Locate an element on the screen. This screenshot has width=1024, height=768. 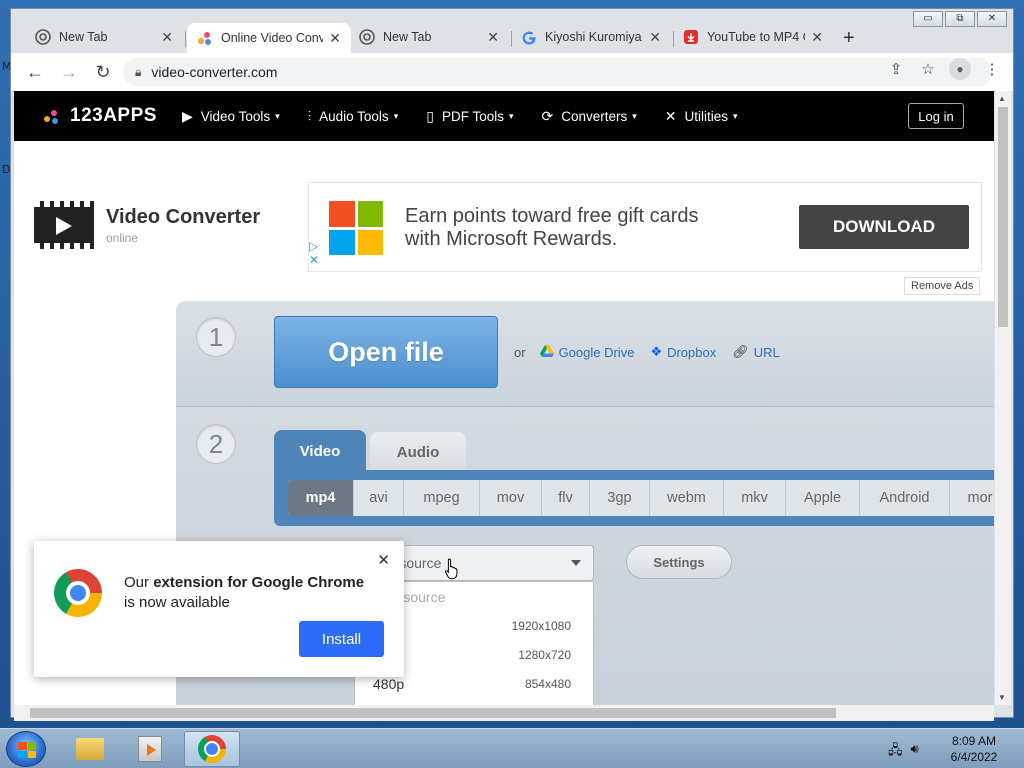
123apps-icon is located at coordinates (205, 38).